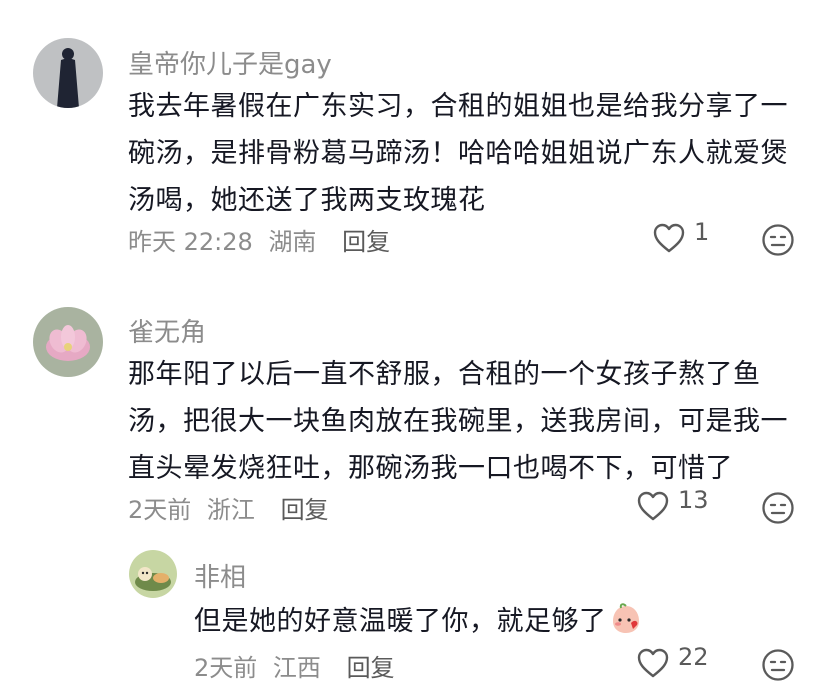 The image size is (828, 683). Describe the element at coordinates (220, 575) in the screenshot. I see `commenter-name: 非相` at that location.